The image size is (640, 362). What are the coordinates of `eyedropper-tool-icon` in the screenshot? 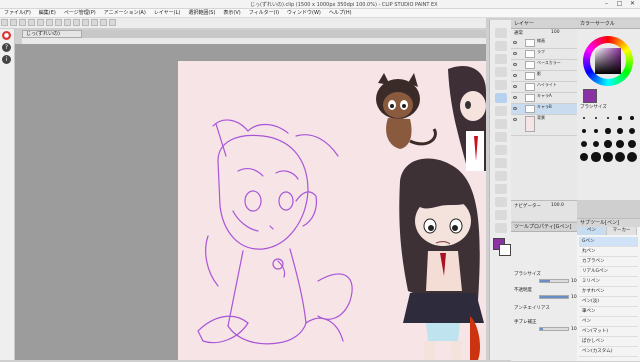 It's located at (501, 85).